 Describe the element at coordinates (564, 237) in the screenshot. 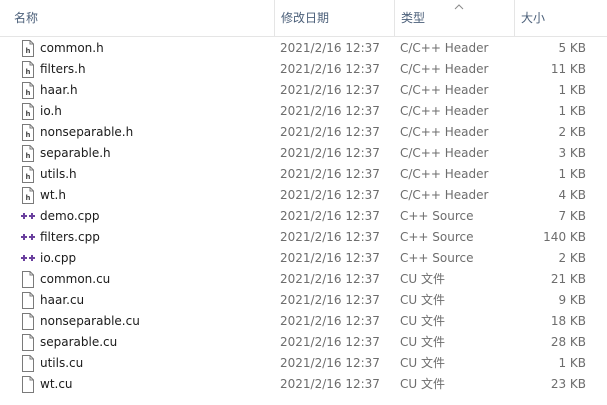

I see `file-size: 140 KB` at that location.